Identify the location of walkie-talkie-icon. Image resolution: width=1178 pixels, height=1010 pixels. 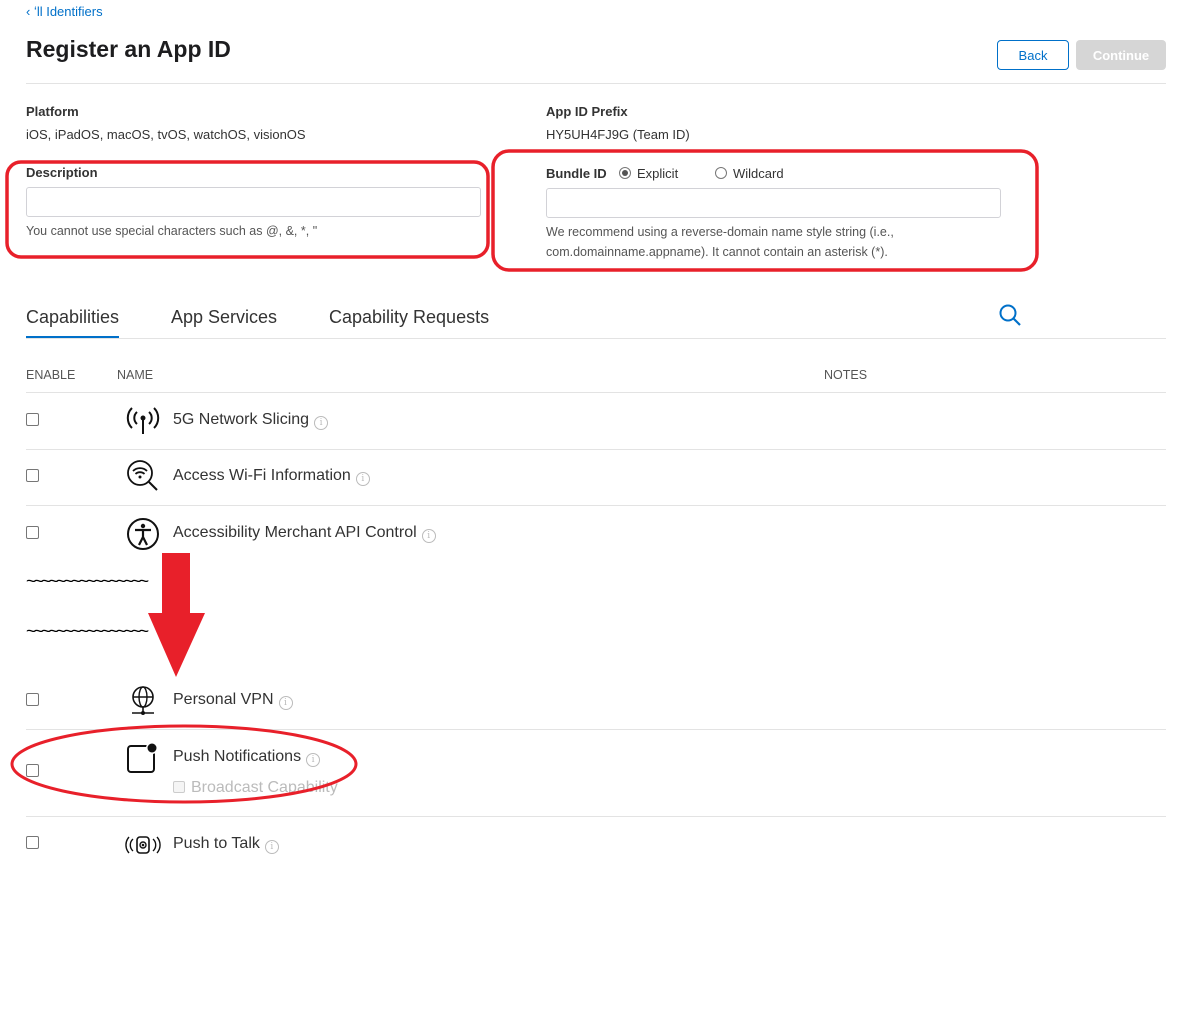
(143, 845).